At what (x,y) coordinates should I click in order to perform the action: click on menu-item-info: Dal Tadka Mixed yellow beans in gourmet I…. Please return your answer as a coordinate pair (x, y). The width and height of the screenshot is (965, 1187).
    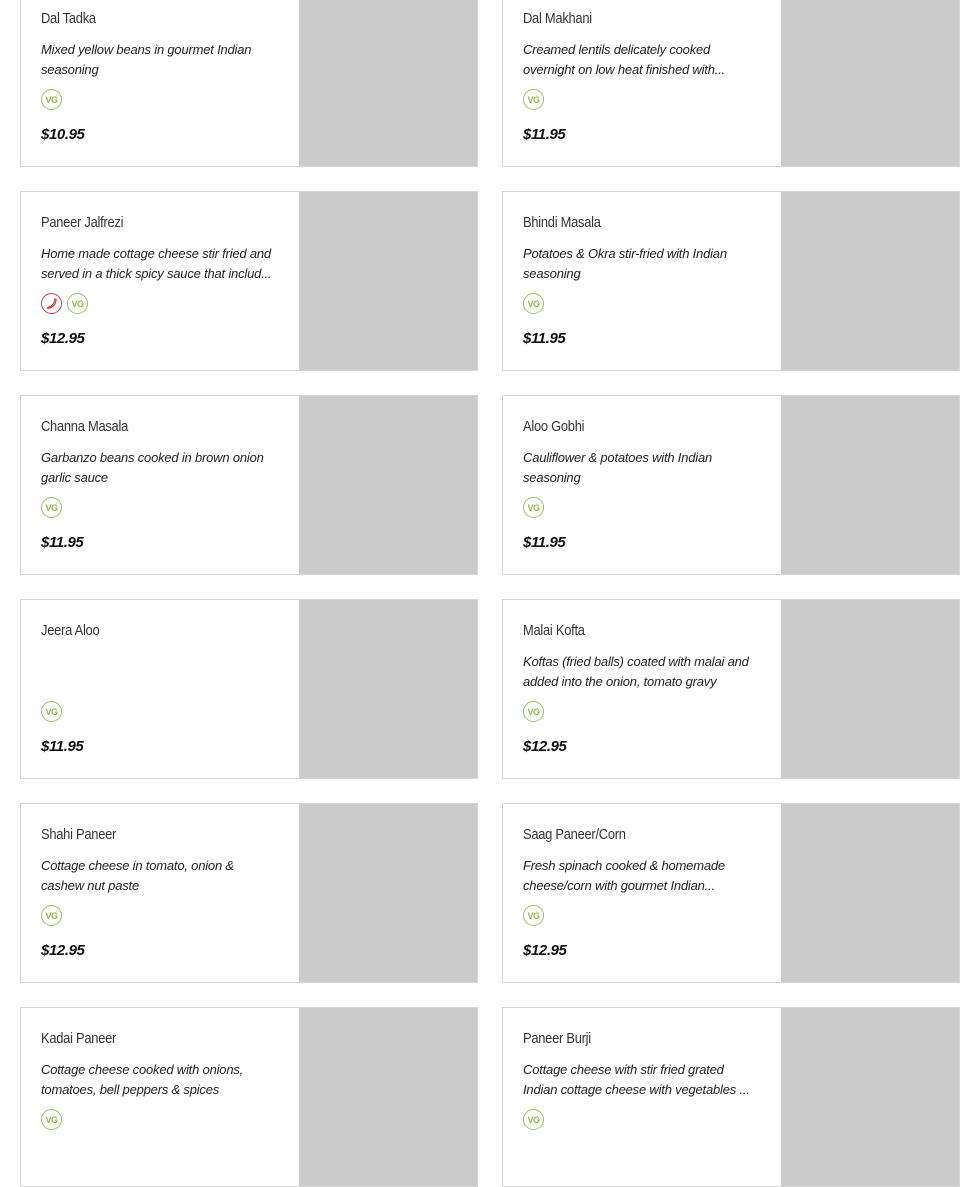
    Looking at the image, I should click on (161, 83).